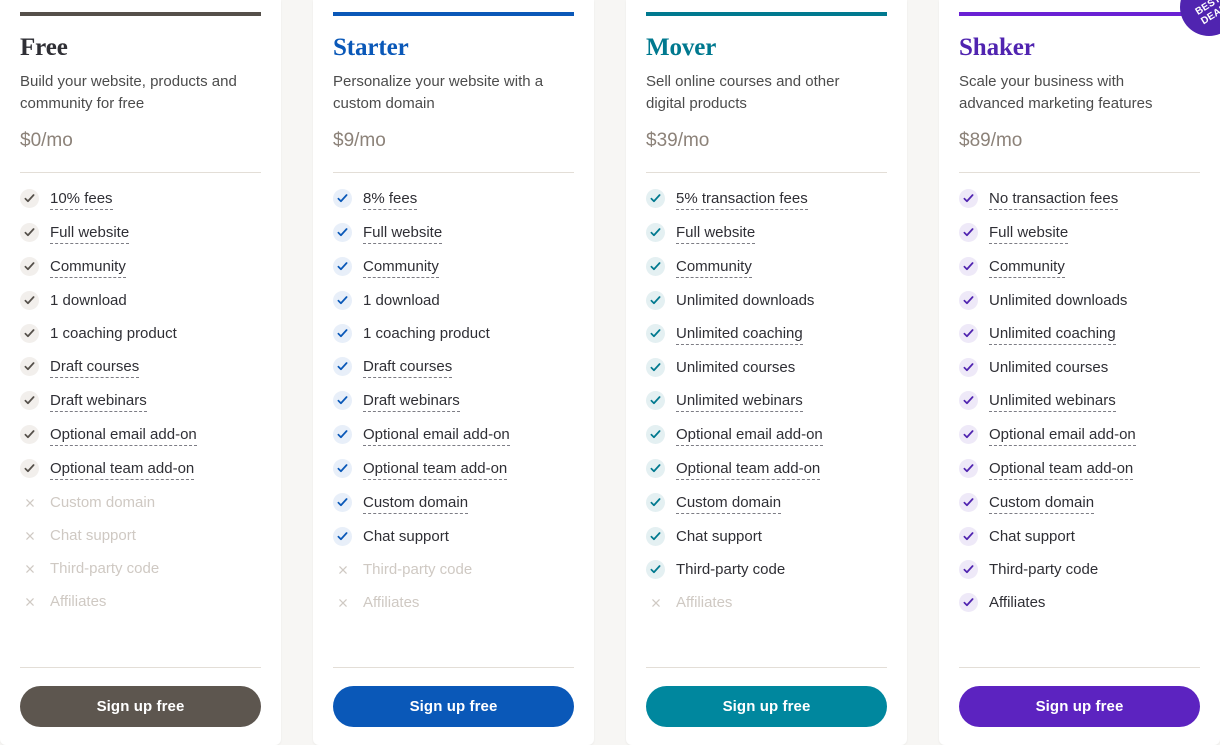 This screenshot has height=745, width=1220. I want to click on feature-item: 5% transaction fees, so click(766, 200).